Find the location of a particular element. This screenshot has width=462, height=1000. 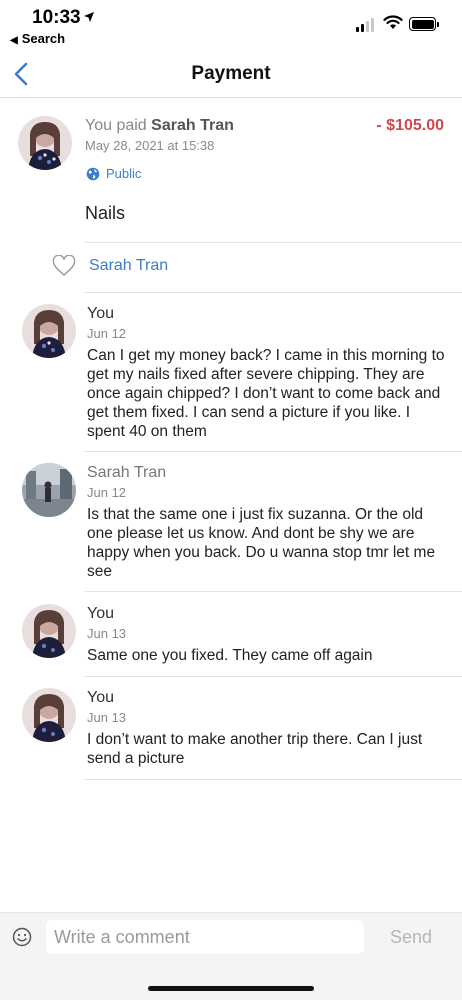

nav-bar: Payment is located at coordinates (231, 74).